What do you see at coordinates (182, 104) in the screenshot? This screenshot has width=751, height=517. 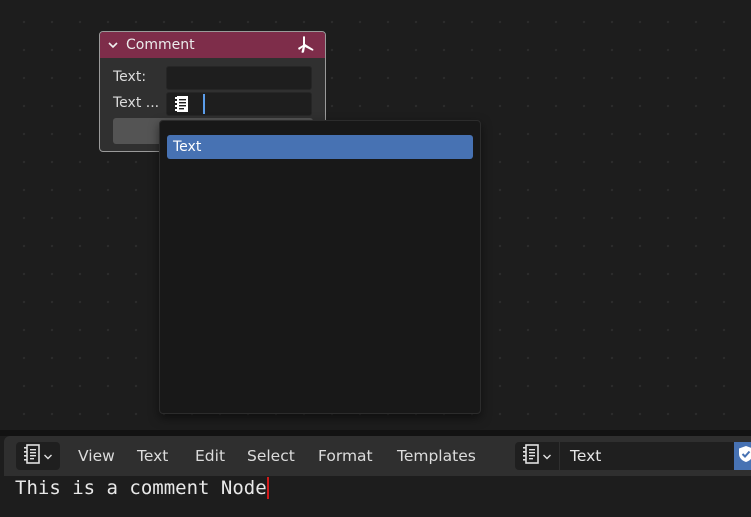 I see `text-document-icon` at bounding box center [182, 104].